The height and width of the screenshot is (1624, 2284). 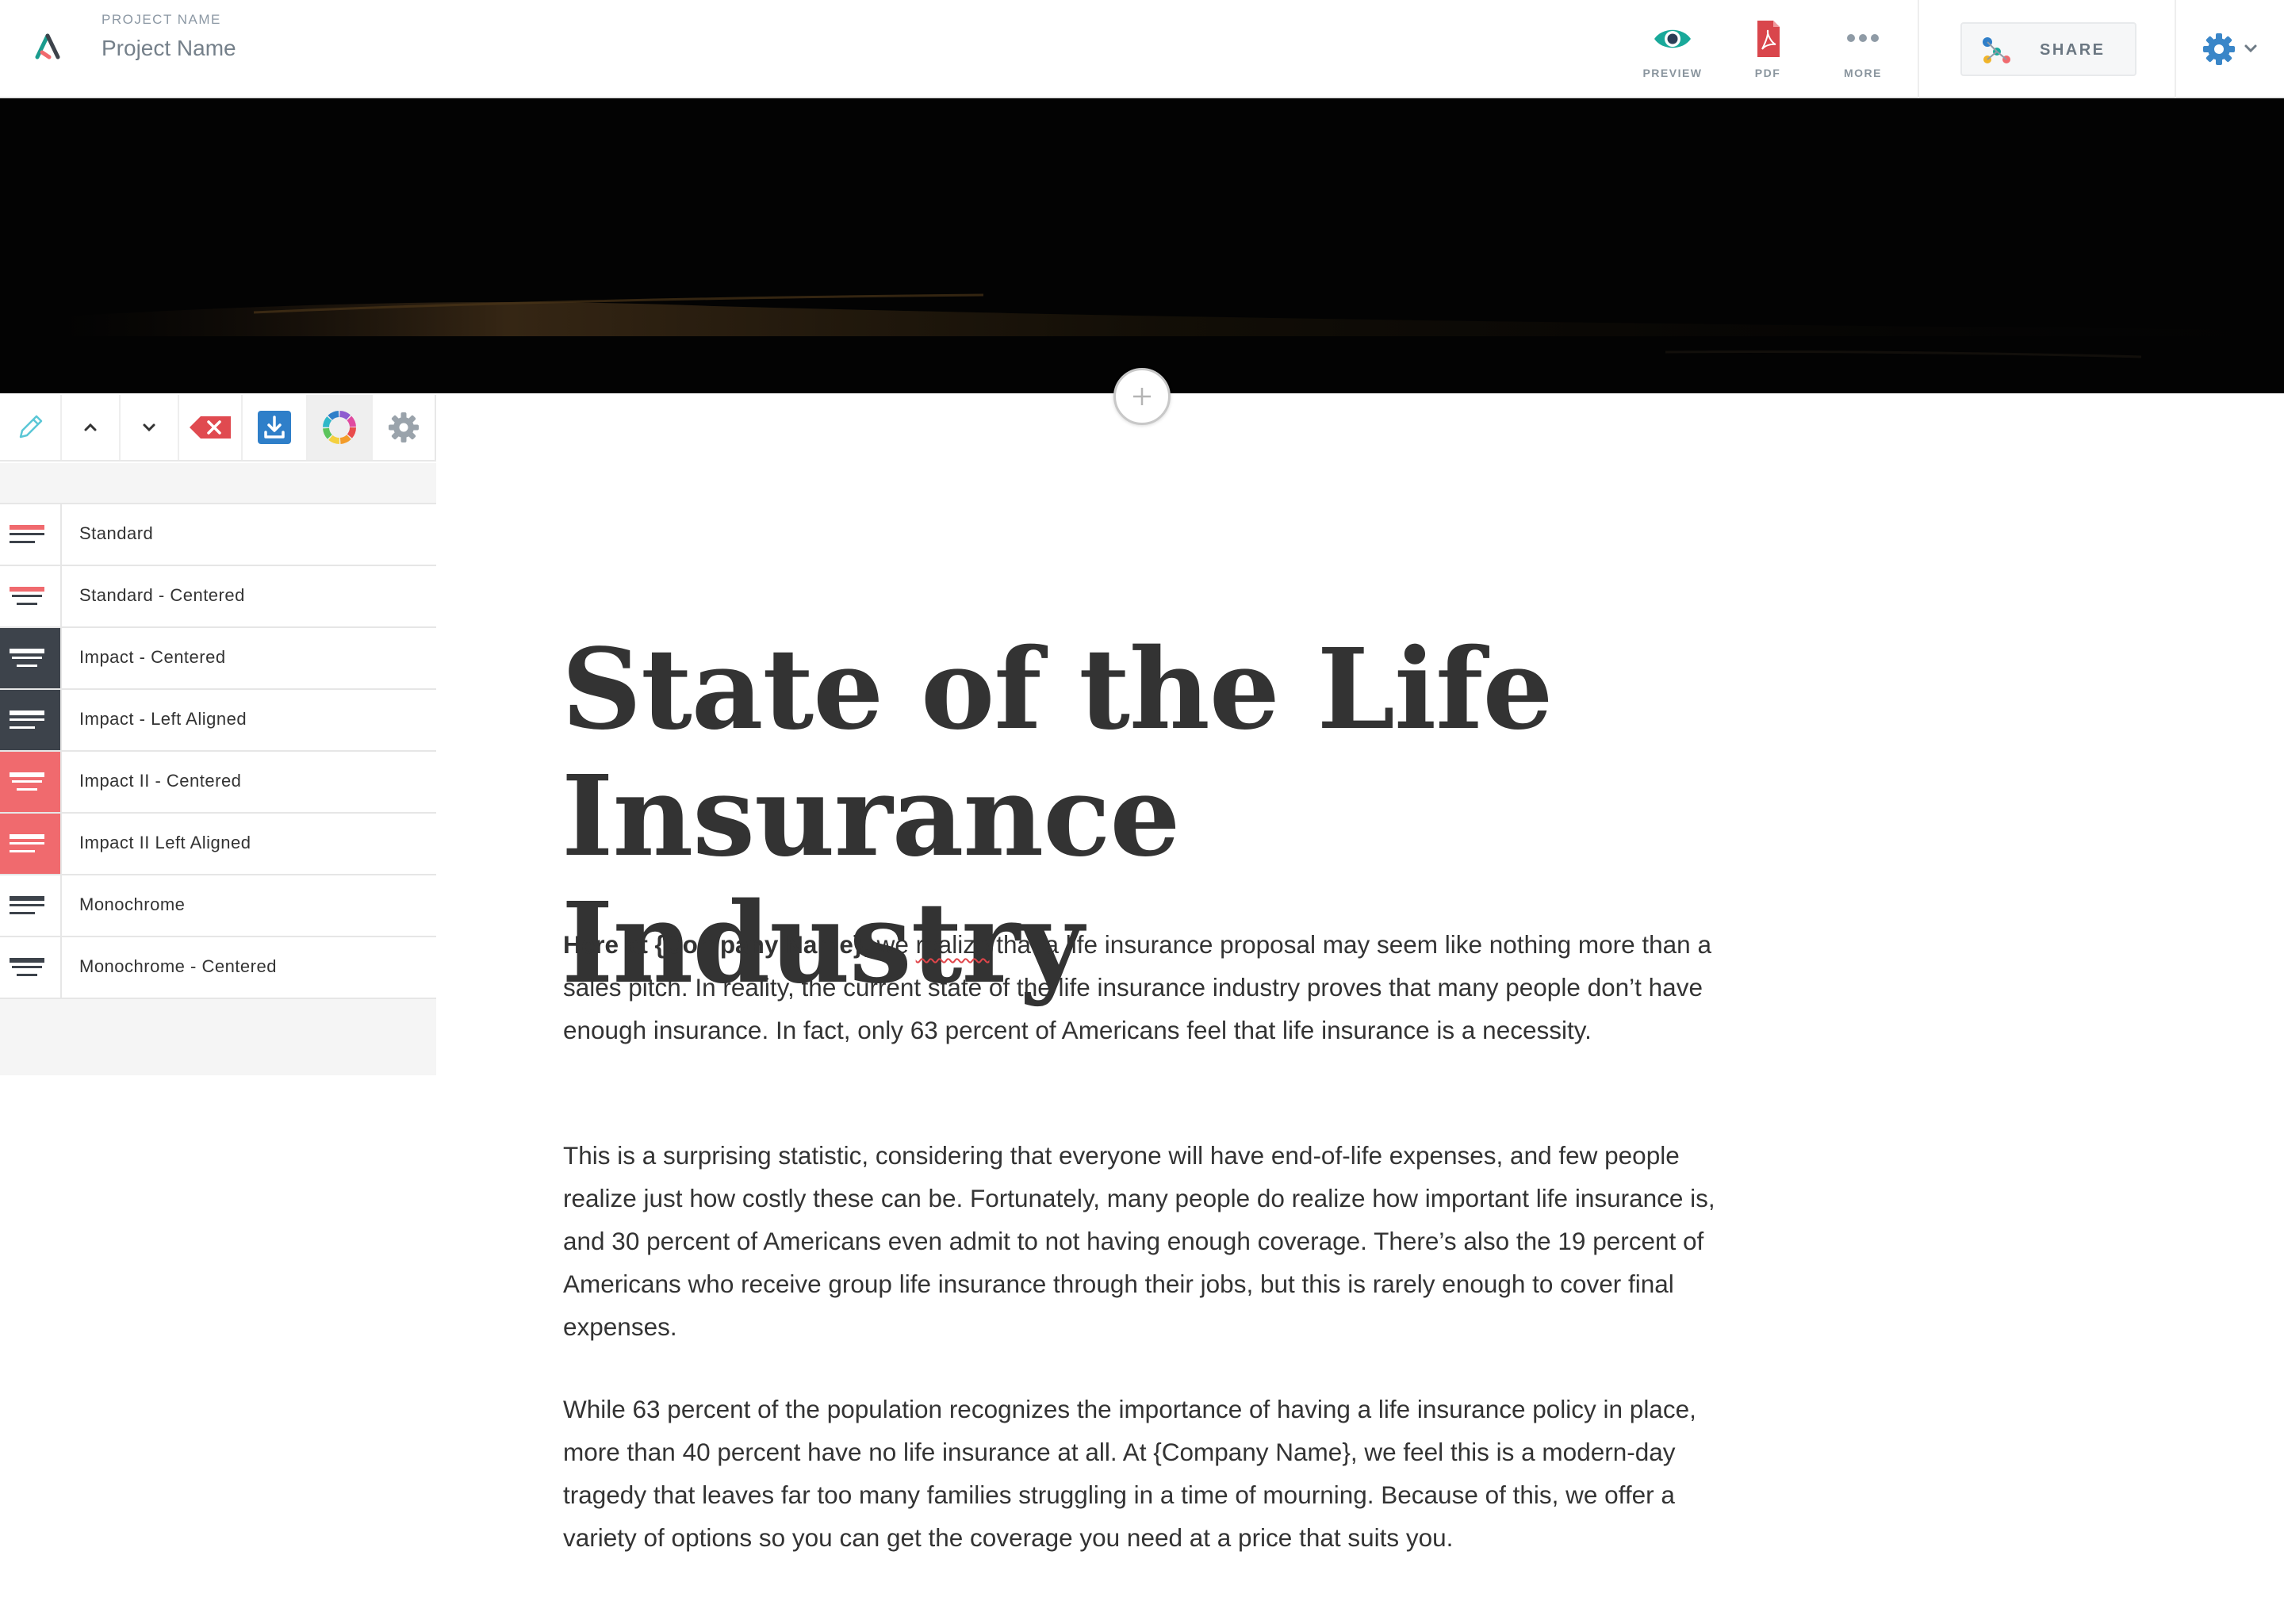 I want to click on theme-option: Standard - Centered, so click(x=218, y=597).